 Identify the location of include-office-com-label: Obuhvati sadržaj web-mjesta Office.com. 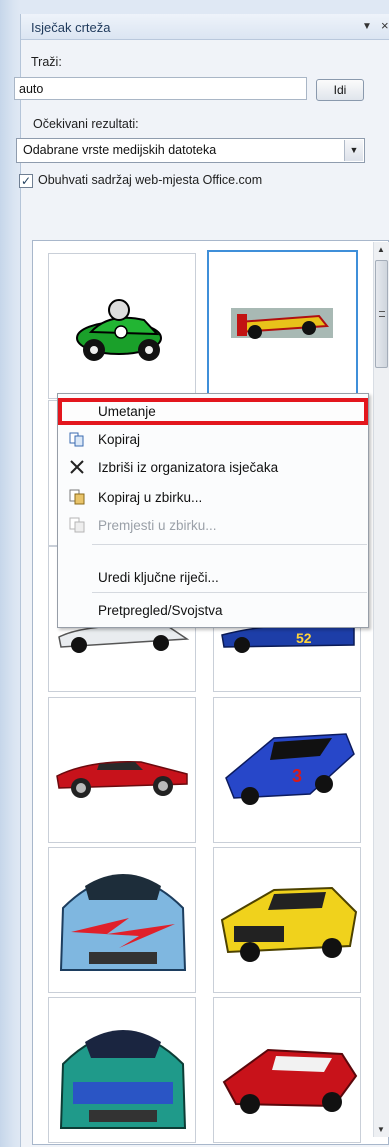
(150, 180).